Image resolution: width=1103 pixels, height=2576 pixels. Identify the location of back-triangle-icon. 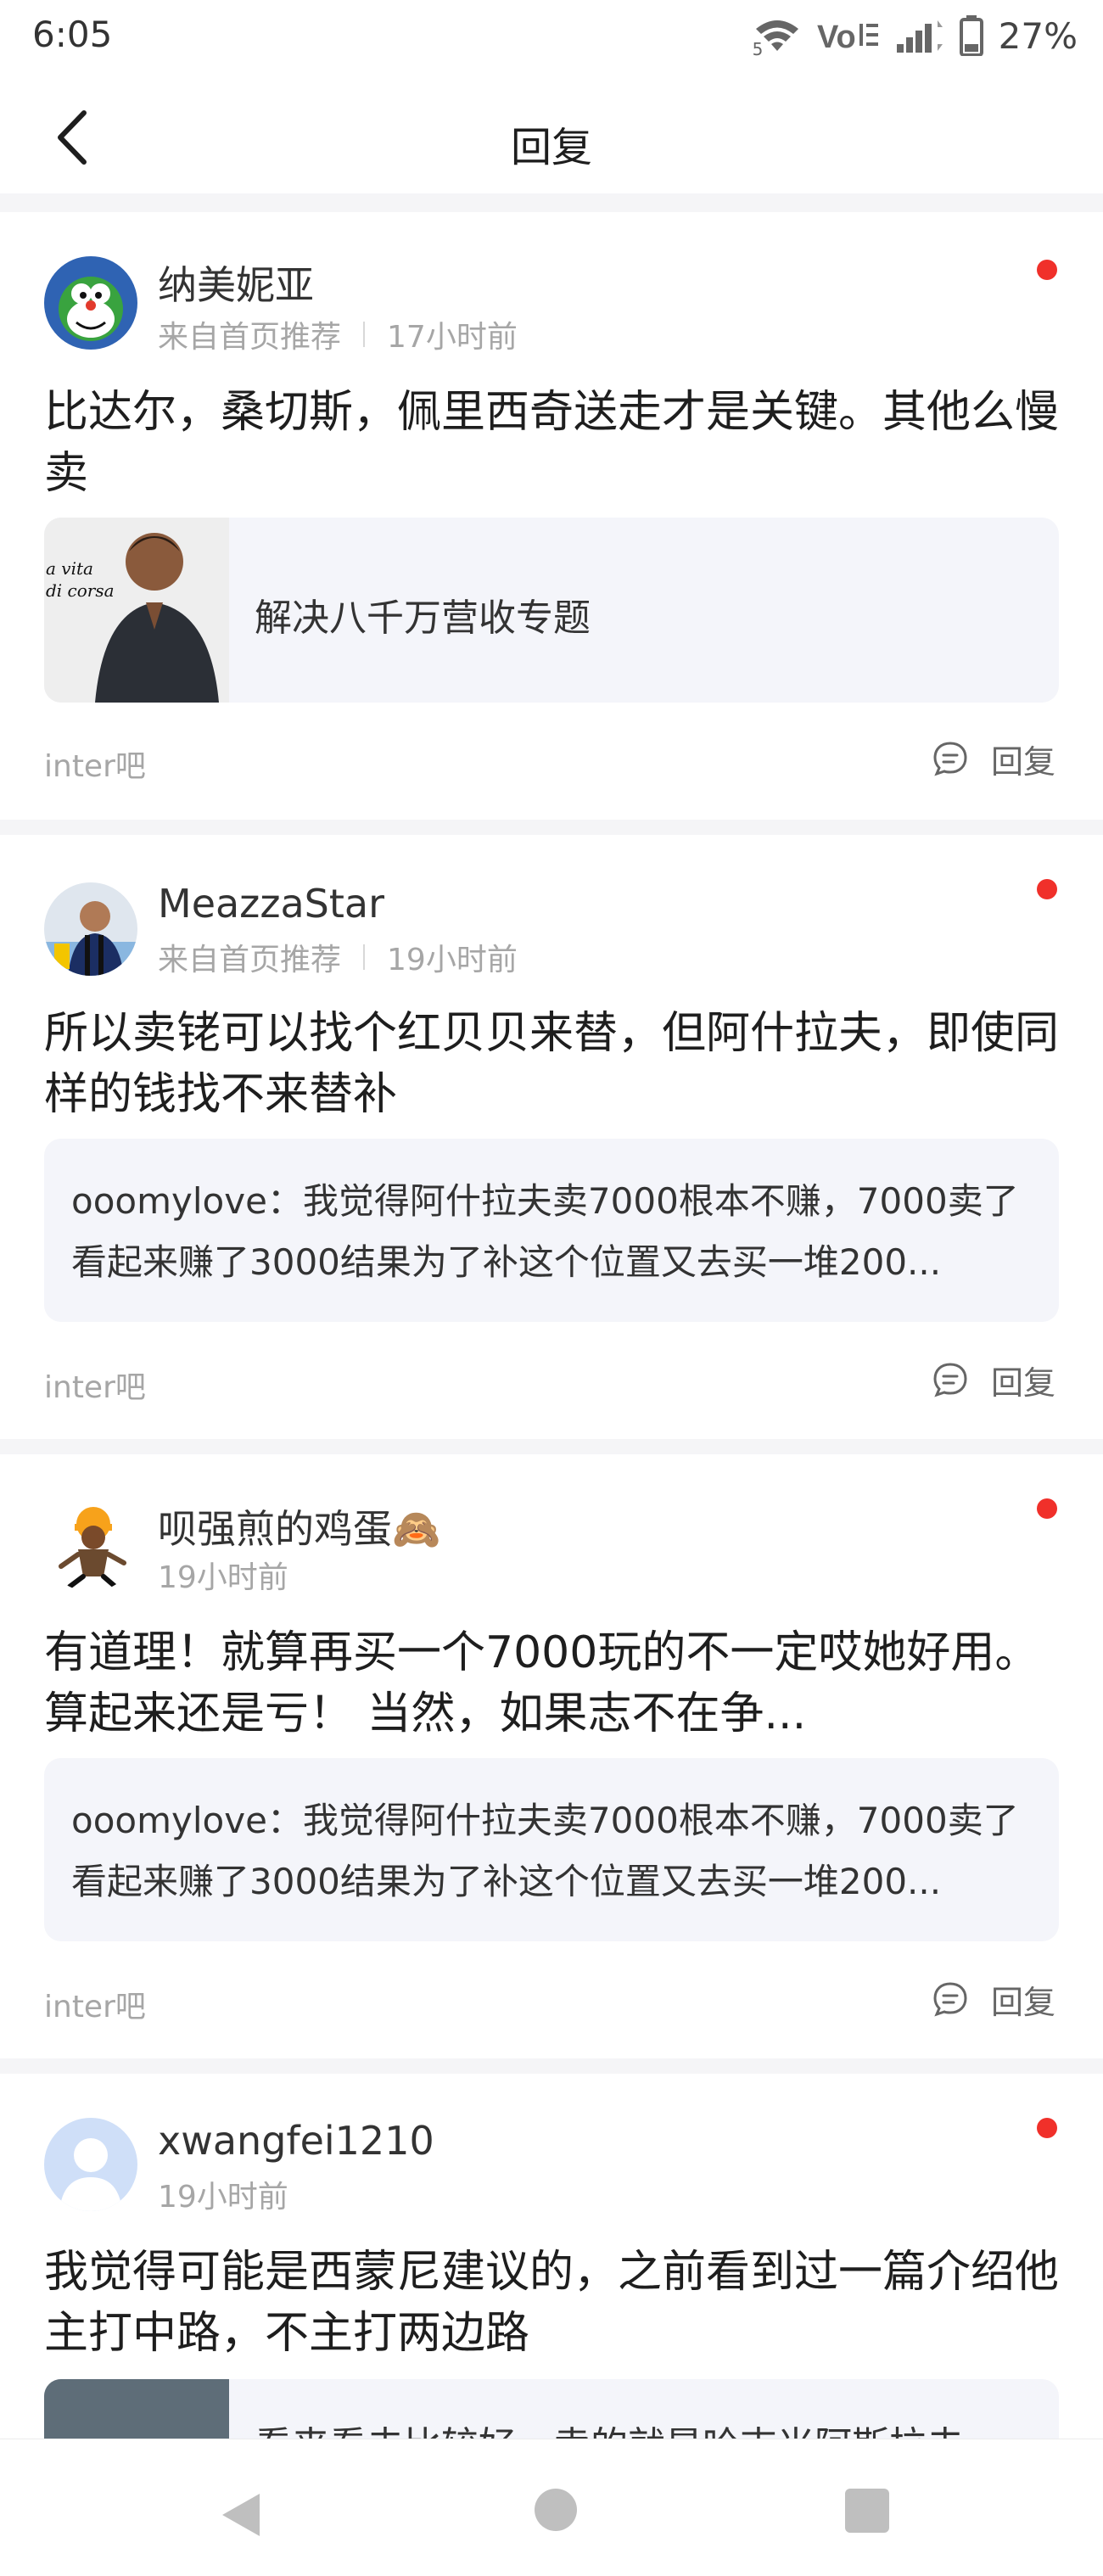
(241, 2515).